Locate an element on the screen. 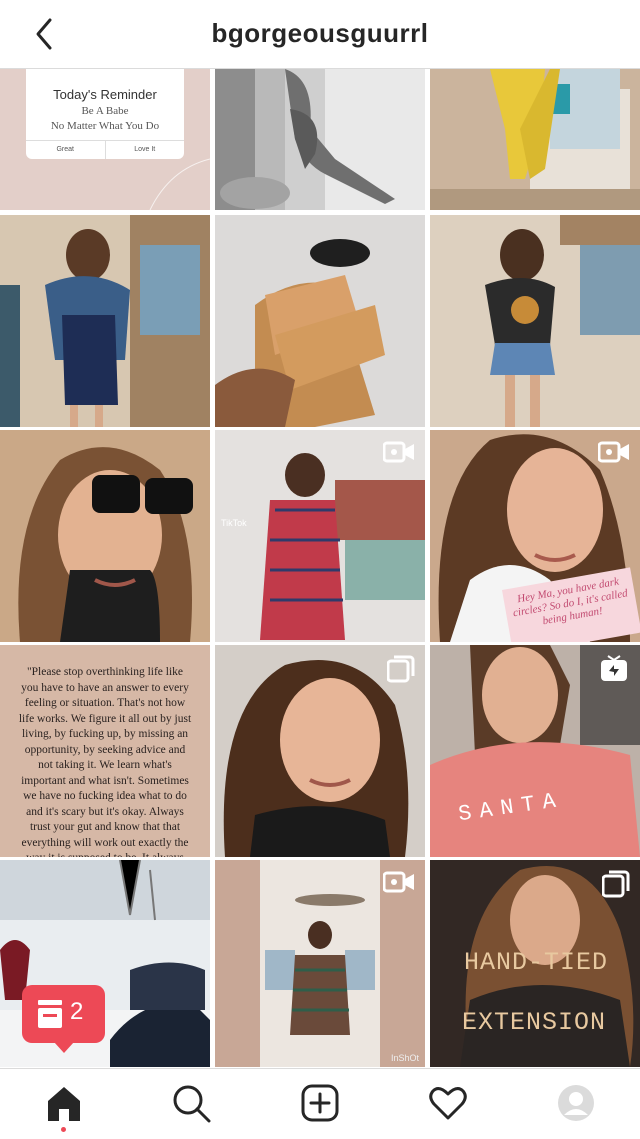 The height and width of the screenshot is (1139, 640). overlay-text-line1: HAND-TIED is located at coordinates (536, 962).